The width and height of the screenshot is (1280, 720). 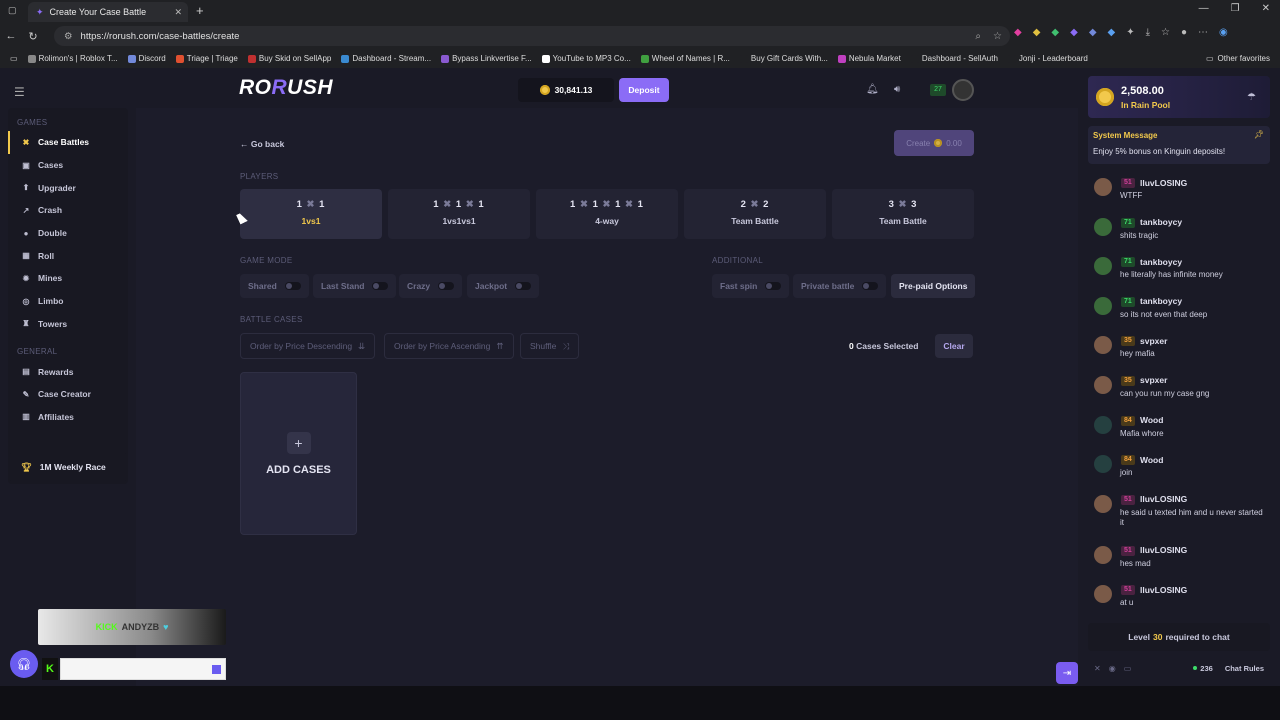 I want to click on mode-shared-toggle: Shared, so click(x=274, y=286).